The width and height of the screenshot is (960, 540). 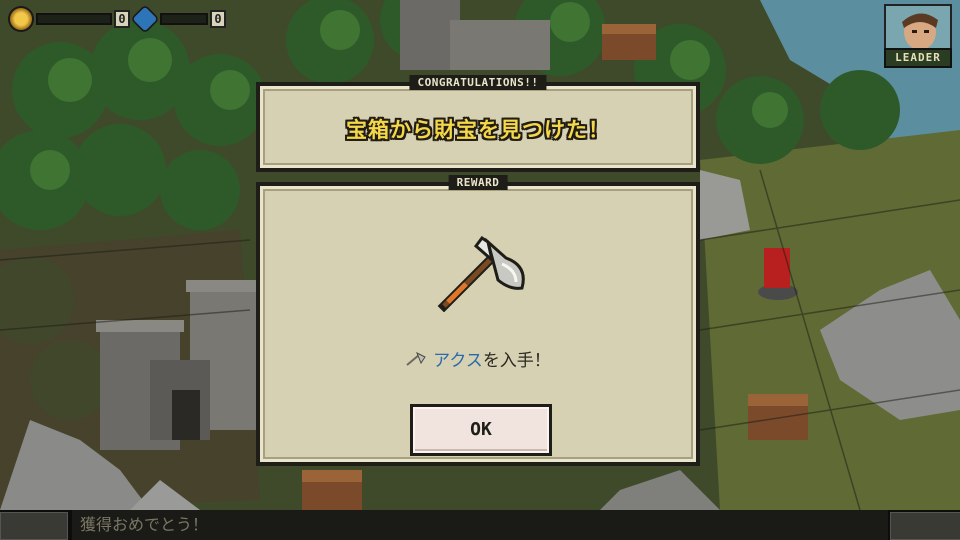 What do you see at coordinates (481, 274) in the screenshot?
I see `axe-icon` at bounding box center [481, 274].